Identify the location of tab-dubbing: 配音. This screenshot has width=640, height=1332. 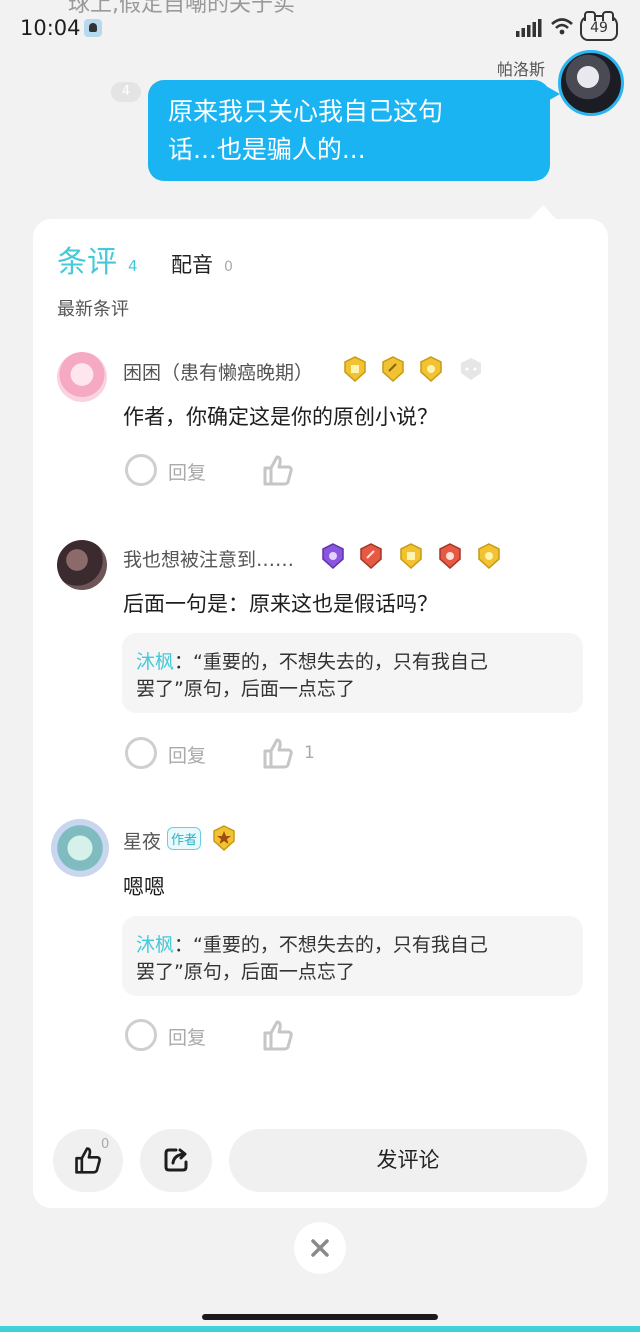
(192, 264).